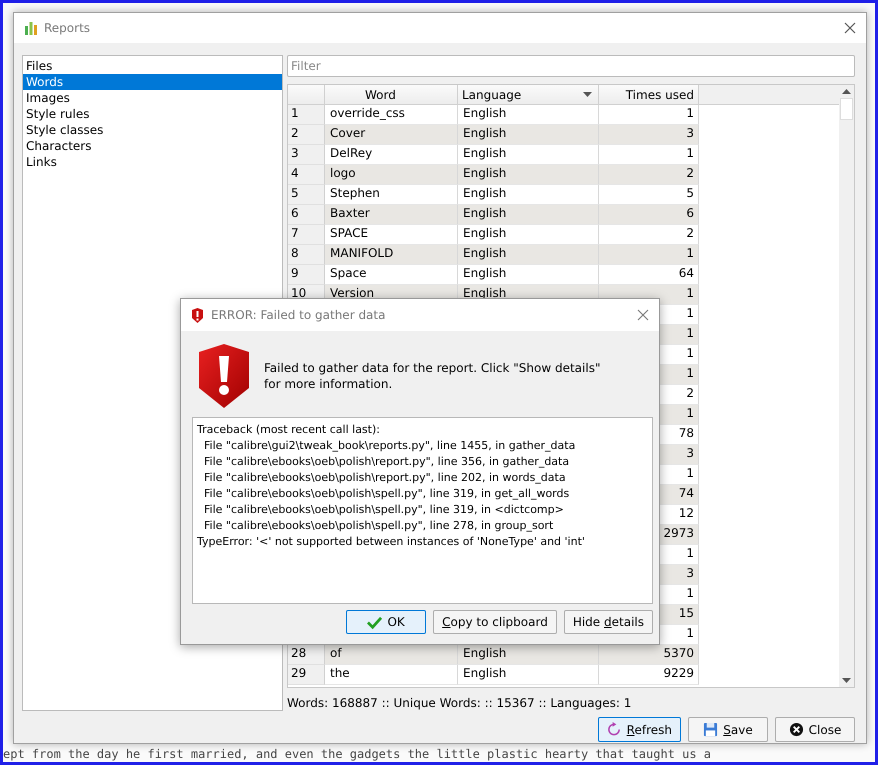 The image size is (878, 765). I want to click on sidebar-item: Links, so click(152, 162).